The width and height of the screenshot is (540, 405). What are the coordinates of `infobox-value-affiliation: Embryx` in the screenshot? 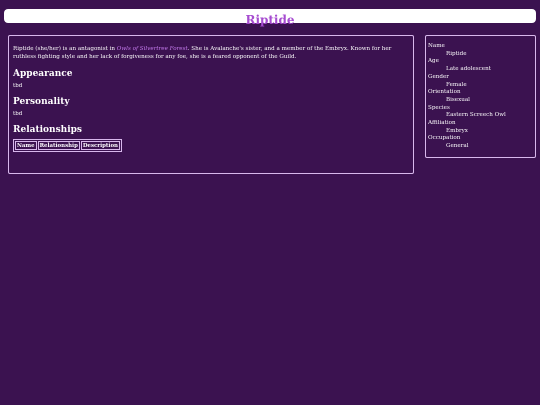 It's located at (457, 130).